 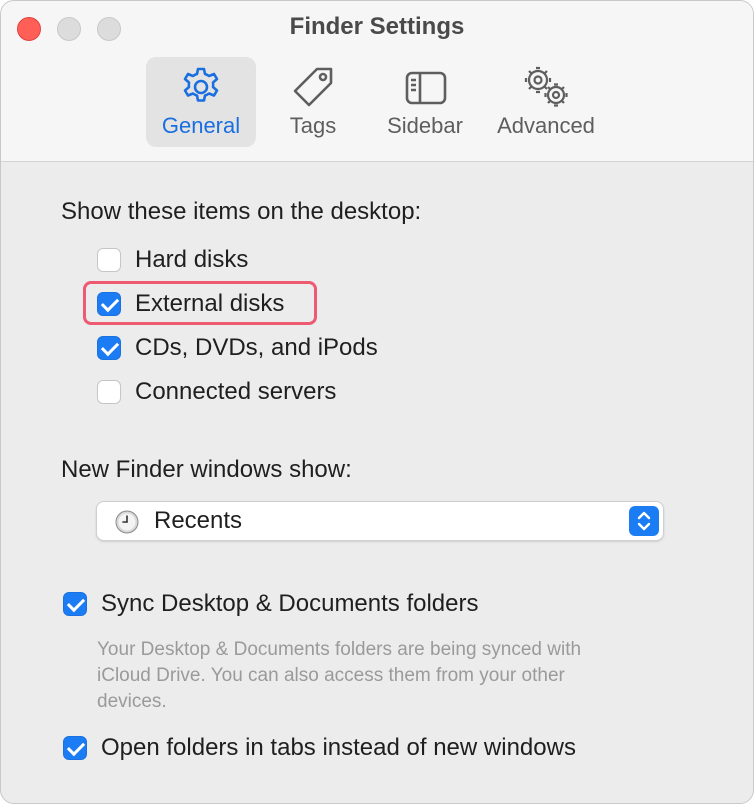 What do you see at coordinates (290, 603) in the screenshot?
I see `sync-label: Sync Desktop & Documents folders` at bounding box center [290, 603].